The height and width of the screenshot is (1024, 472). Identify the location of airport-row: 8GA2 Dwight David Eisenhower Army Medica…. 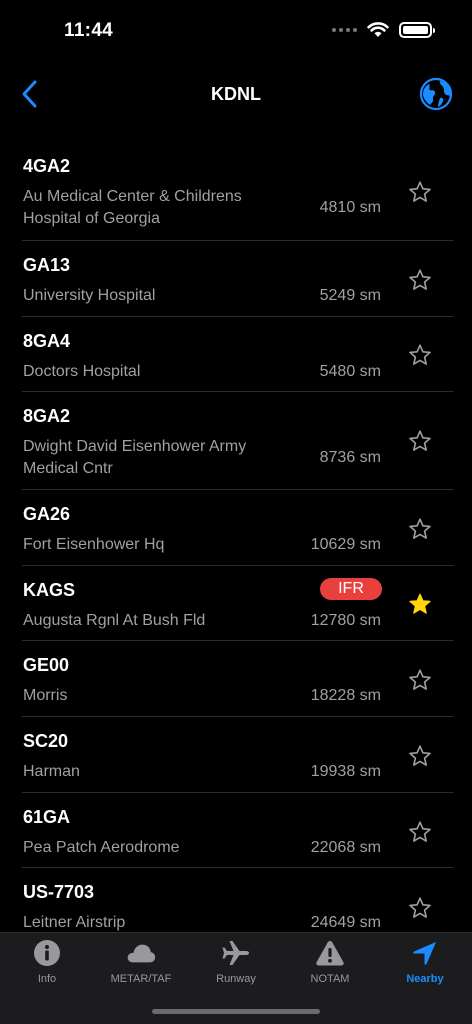
(236, 441).